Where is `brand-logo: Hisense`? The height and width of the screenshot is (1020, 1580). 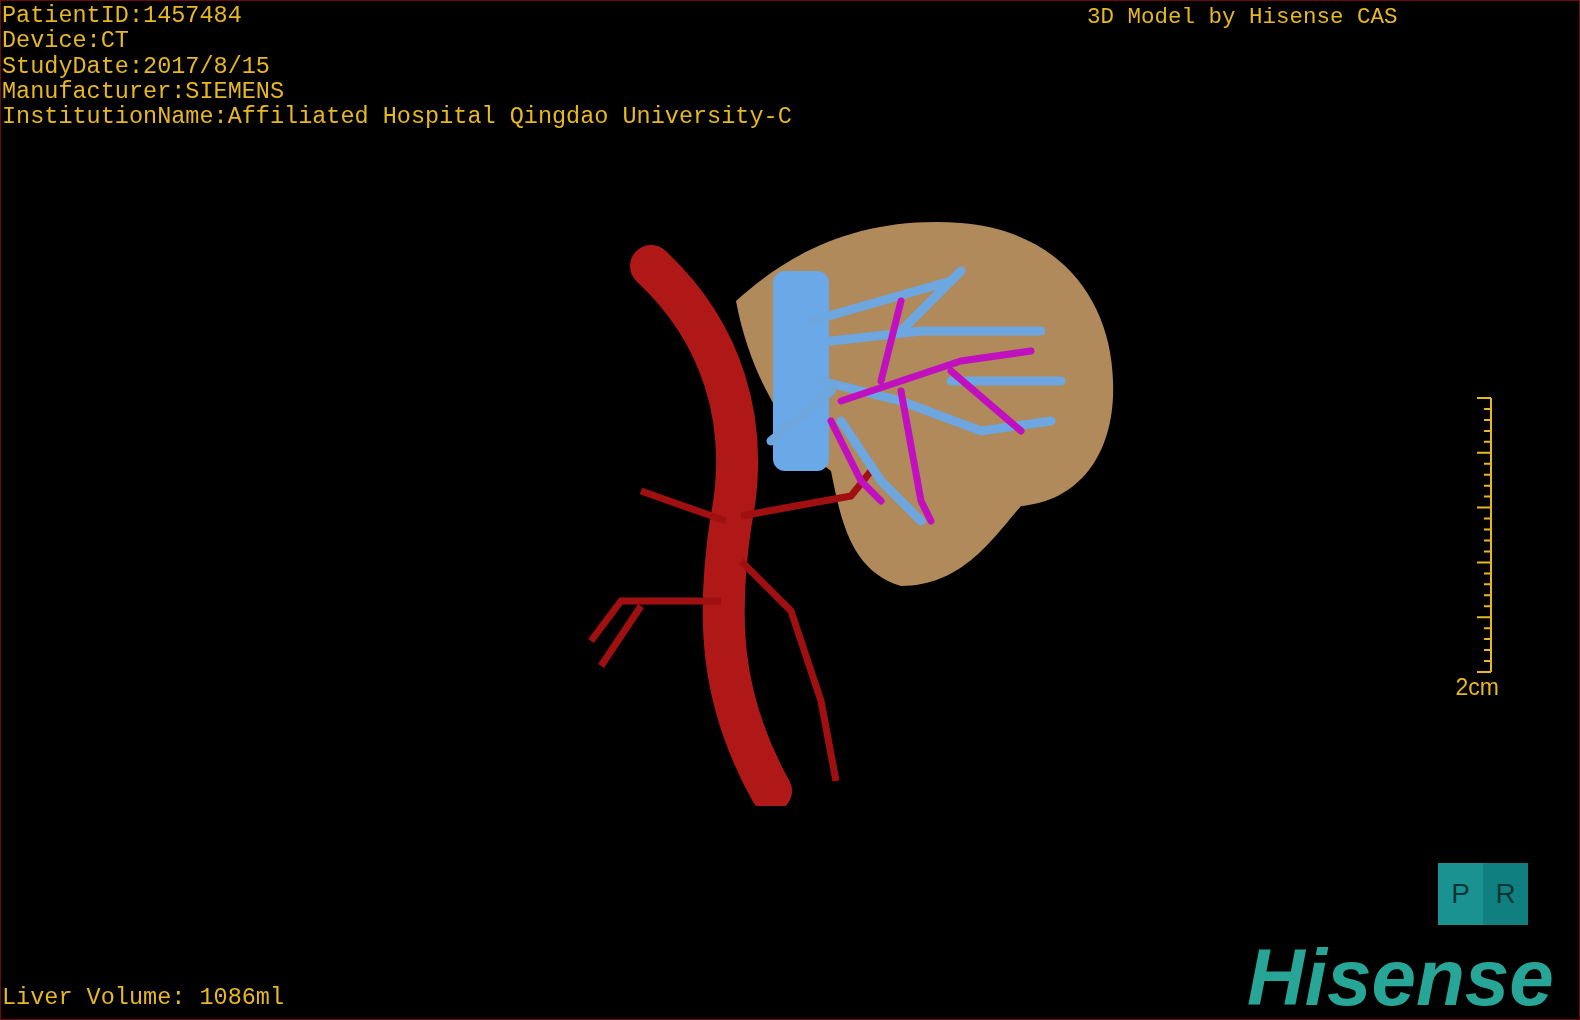
brand-logo: Hisense is located at coordinates (1400, 978).